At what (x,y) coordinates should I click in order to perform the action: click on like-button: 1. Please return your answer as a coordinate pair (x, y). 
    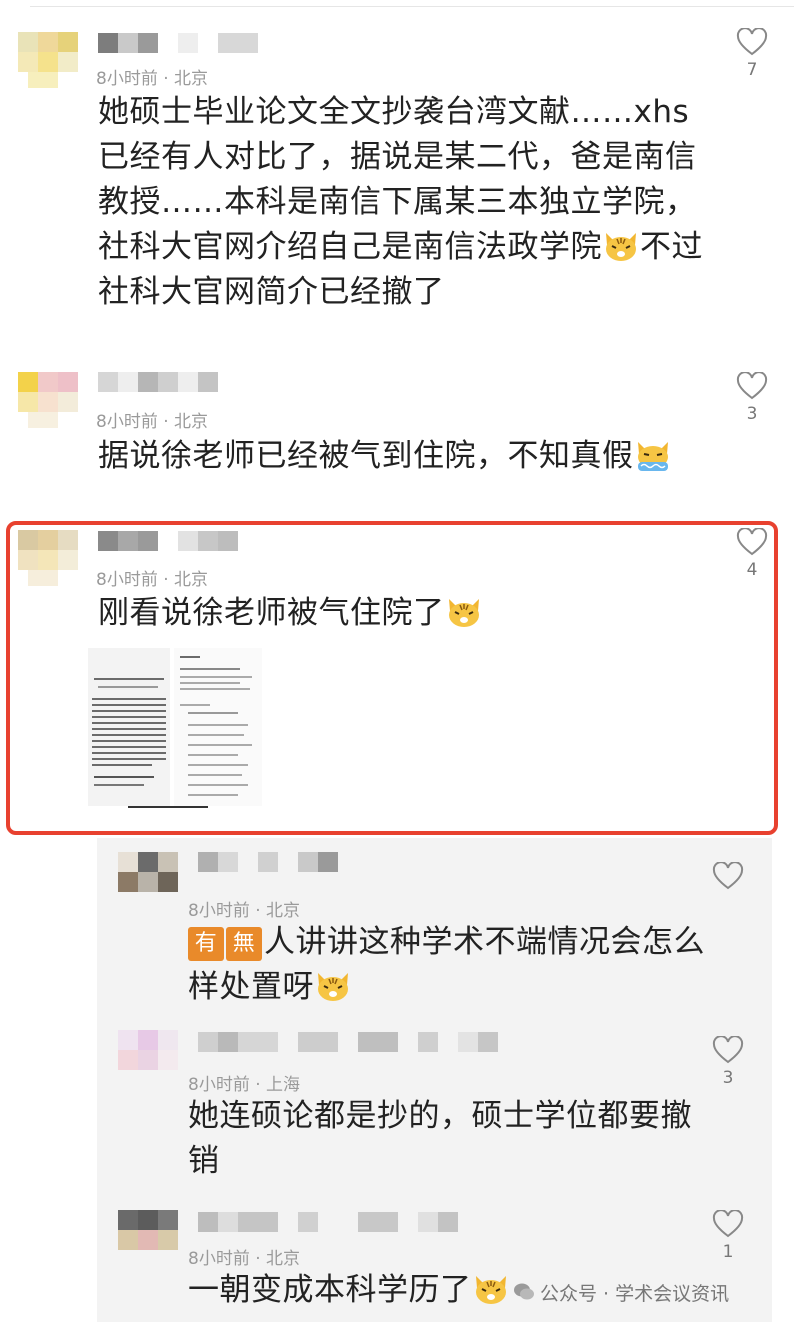
    Looking at the image, I should click on (728, 1236).